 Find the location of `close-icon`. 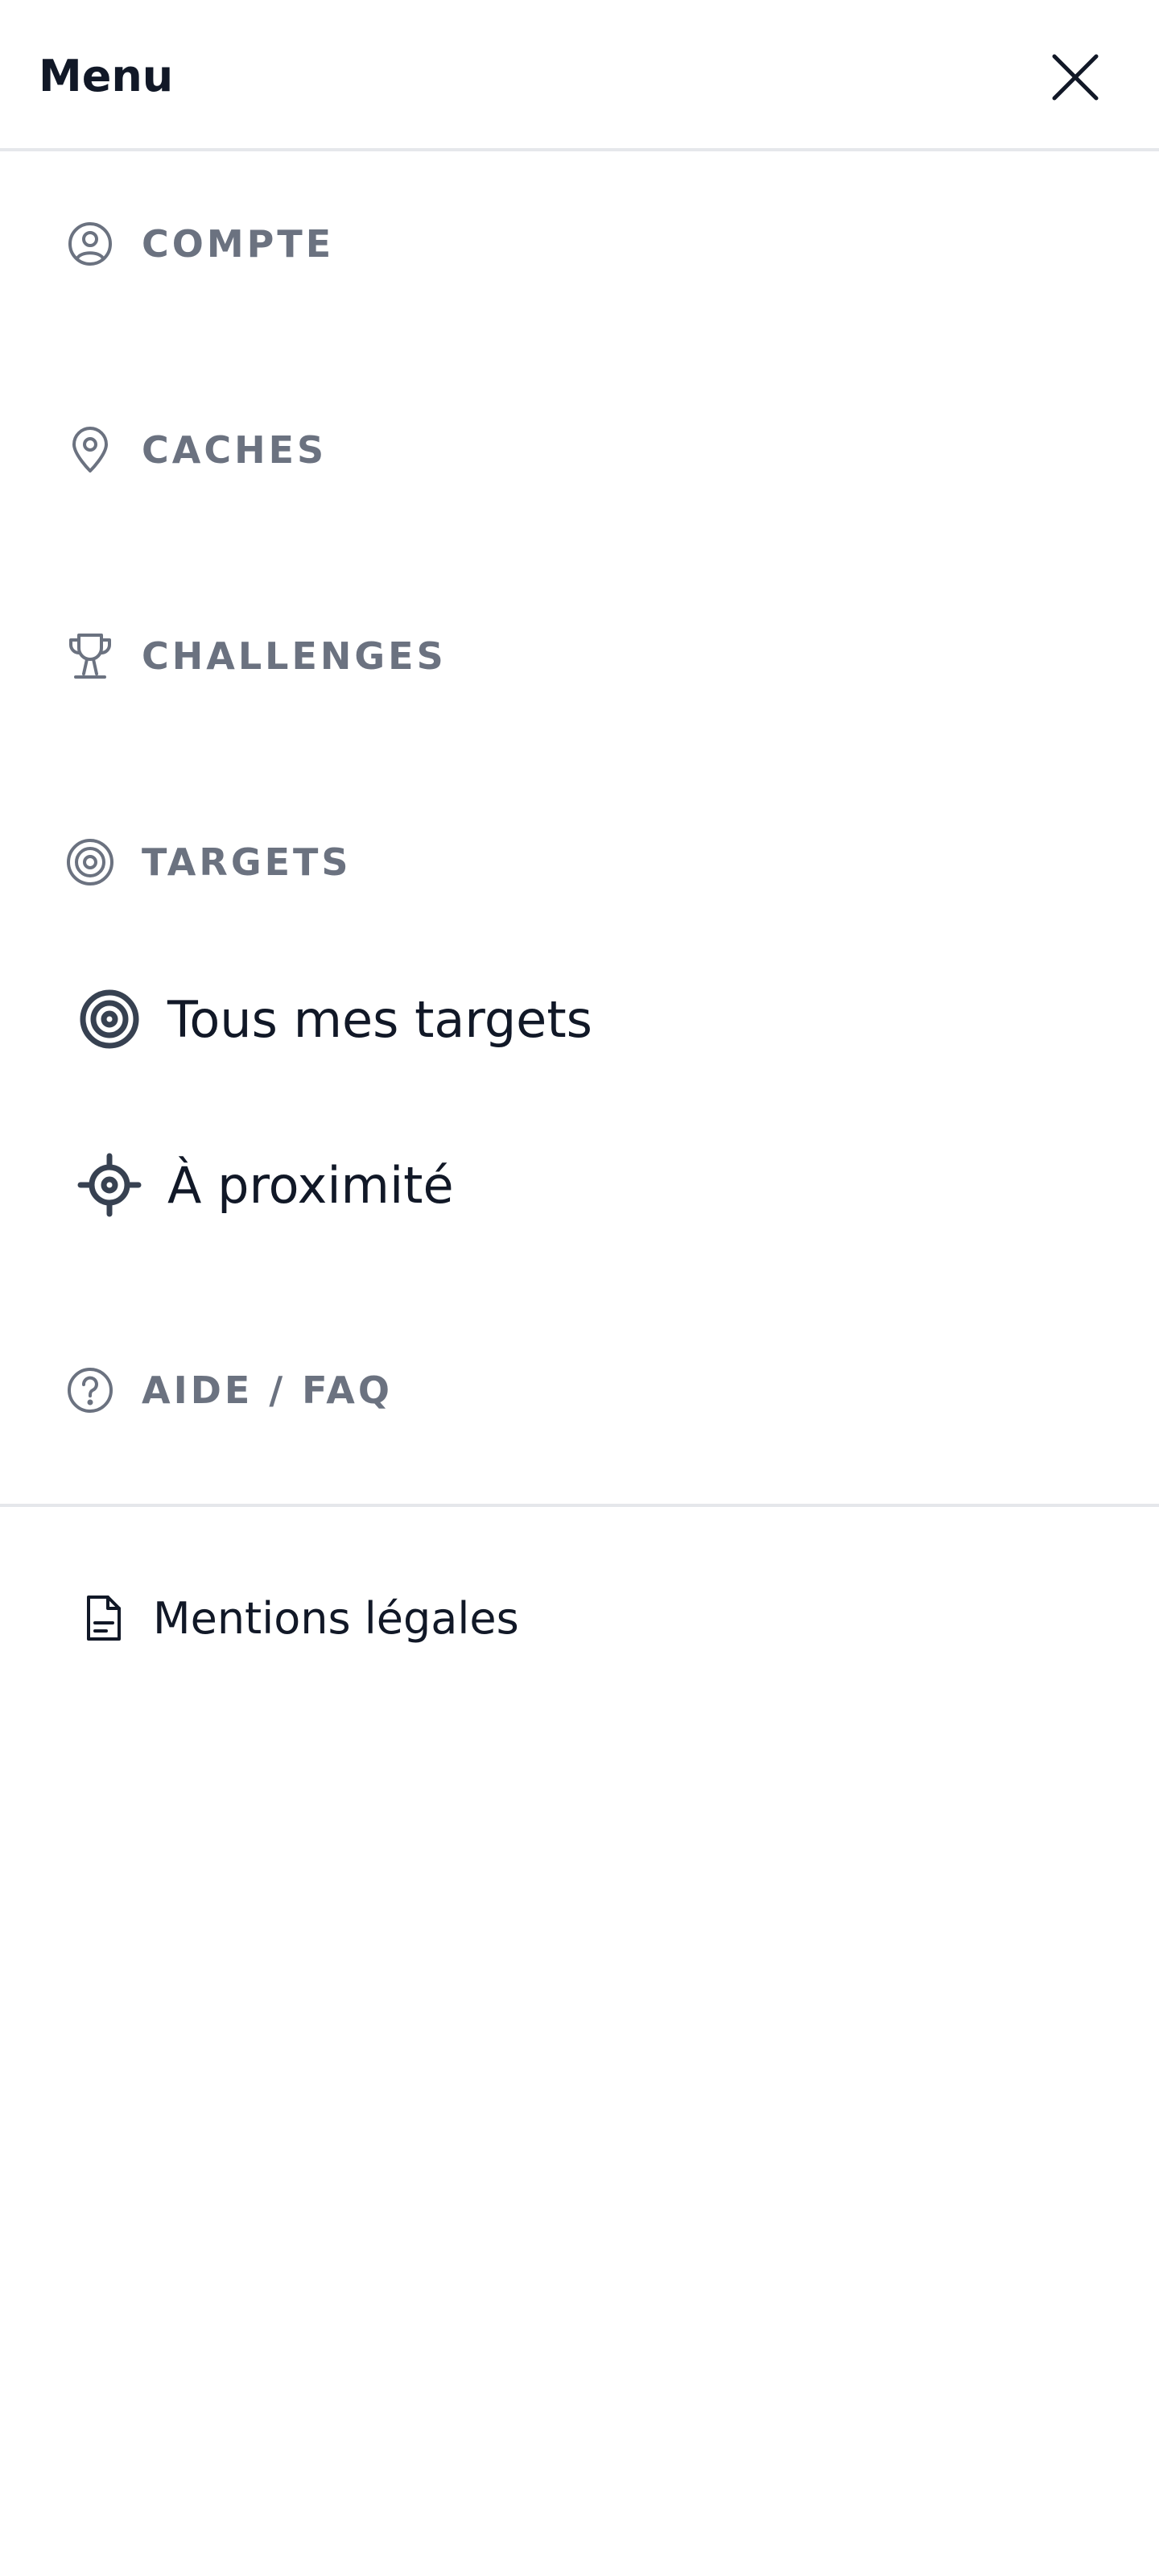

close-icon is located at coordinates (1075, 77).